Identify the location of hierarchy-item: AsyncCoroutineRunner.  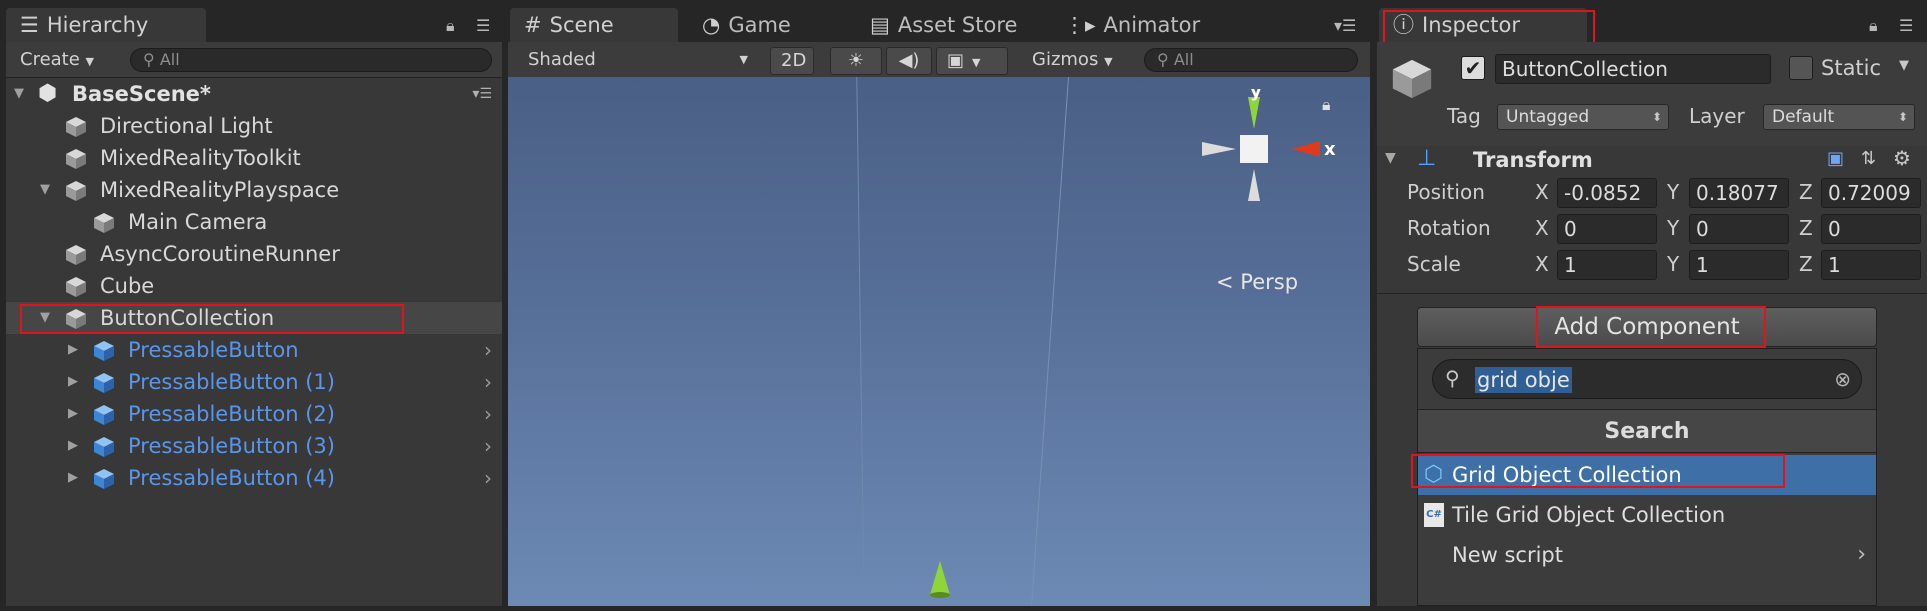
(254, 254).